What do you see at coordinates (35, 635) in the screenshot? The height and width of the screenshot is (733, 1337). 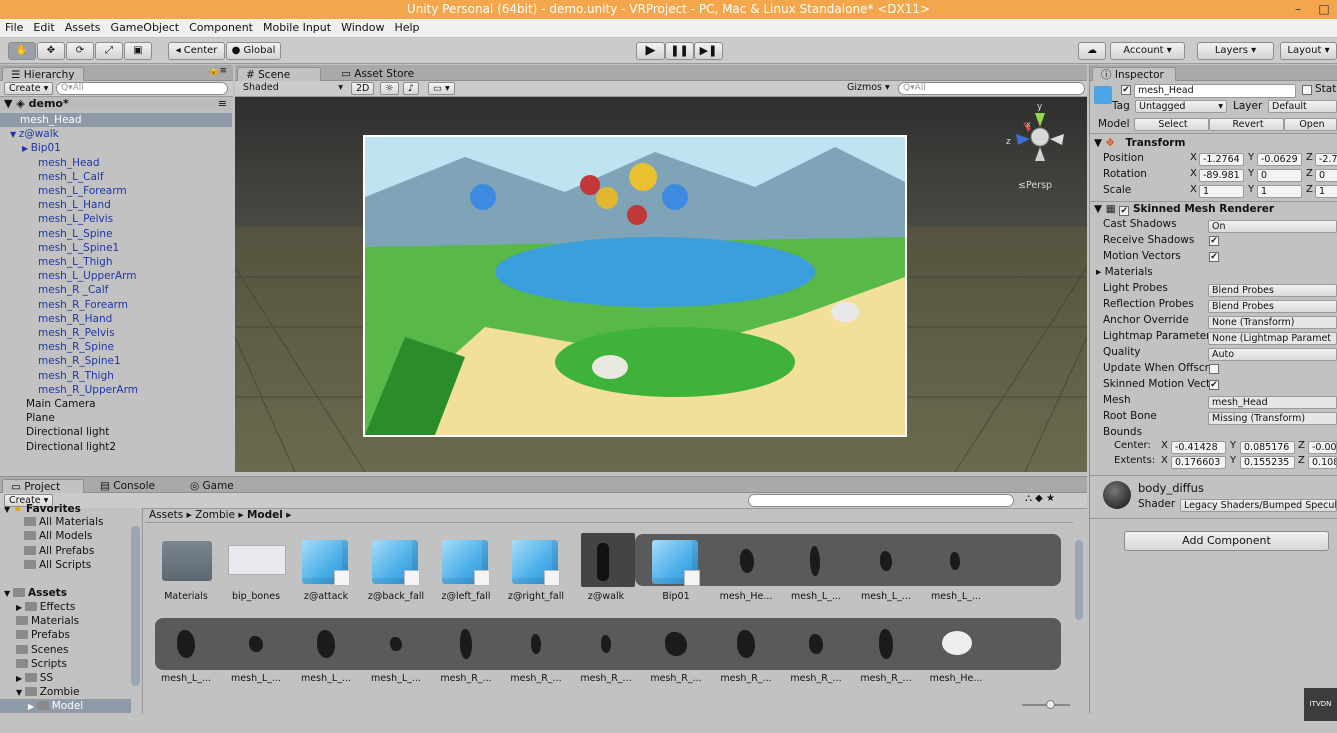 I see `tree-folder: Prefabs` at bounding box center [35, 635].